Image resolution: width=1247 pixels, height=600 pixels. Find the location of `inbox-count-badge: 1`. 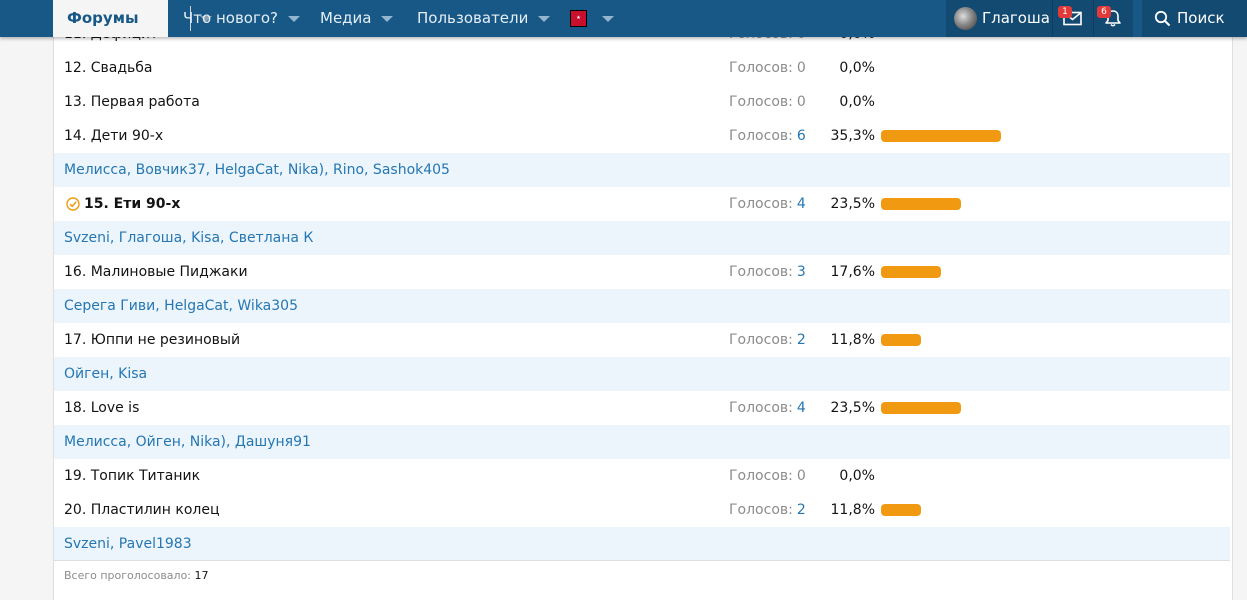

inbox-count-badge: 1 is located at coordinates (1065, 12).